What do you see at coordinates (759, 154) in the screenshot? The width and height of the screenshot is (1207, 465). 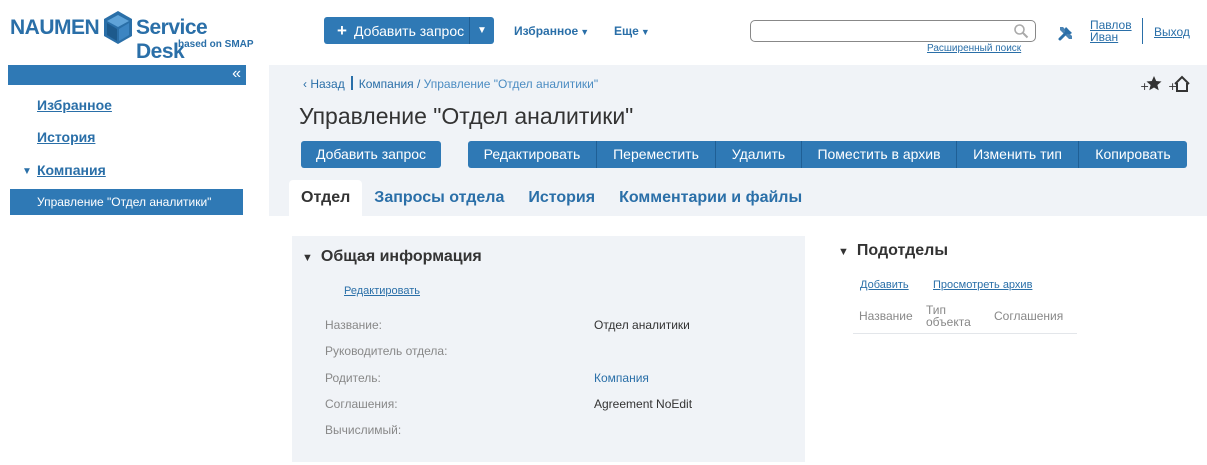 I see `delete-button: Удалить` at bounding box center [759, 154].